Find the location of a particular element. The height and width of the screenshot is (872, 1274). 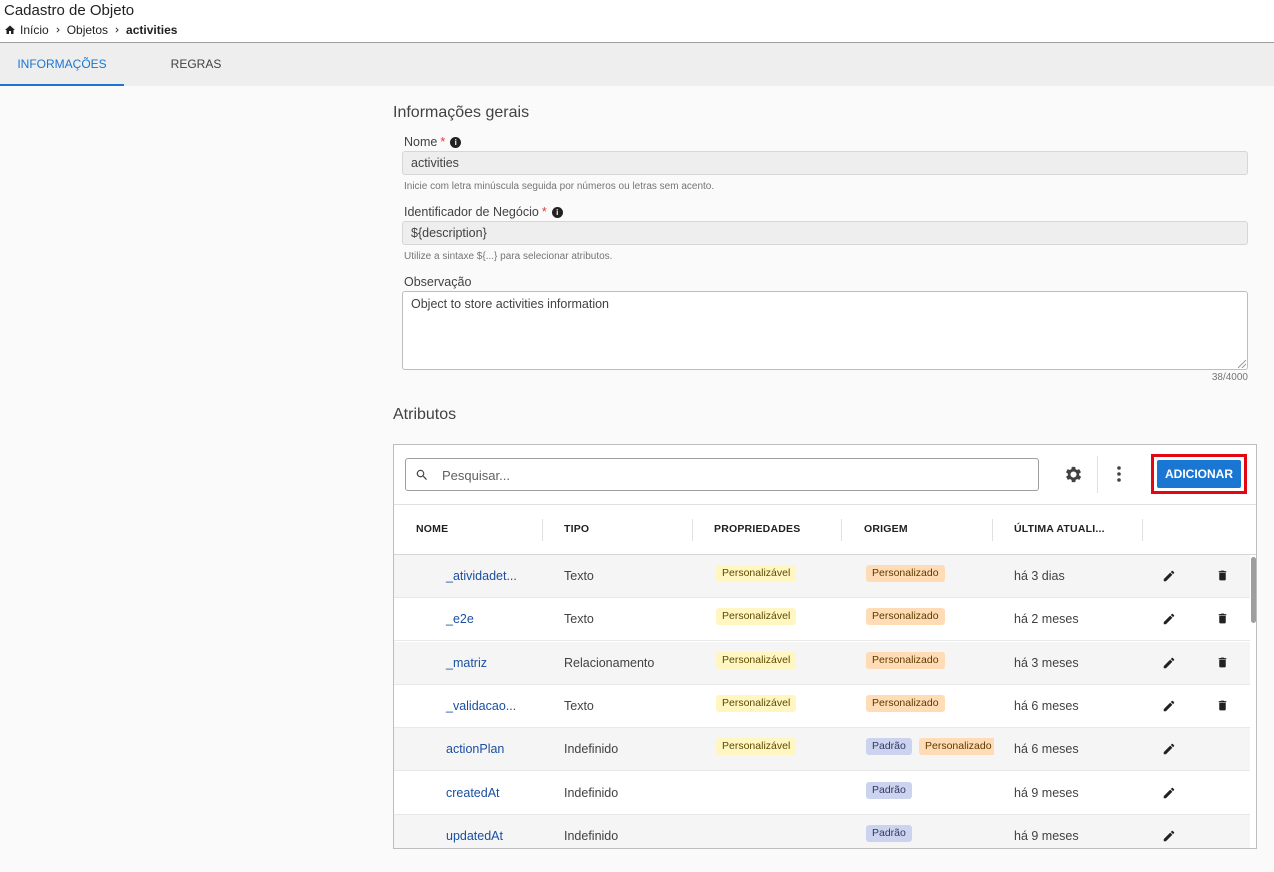

scrollbar is located at coordinates (1253, 701).